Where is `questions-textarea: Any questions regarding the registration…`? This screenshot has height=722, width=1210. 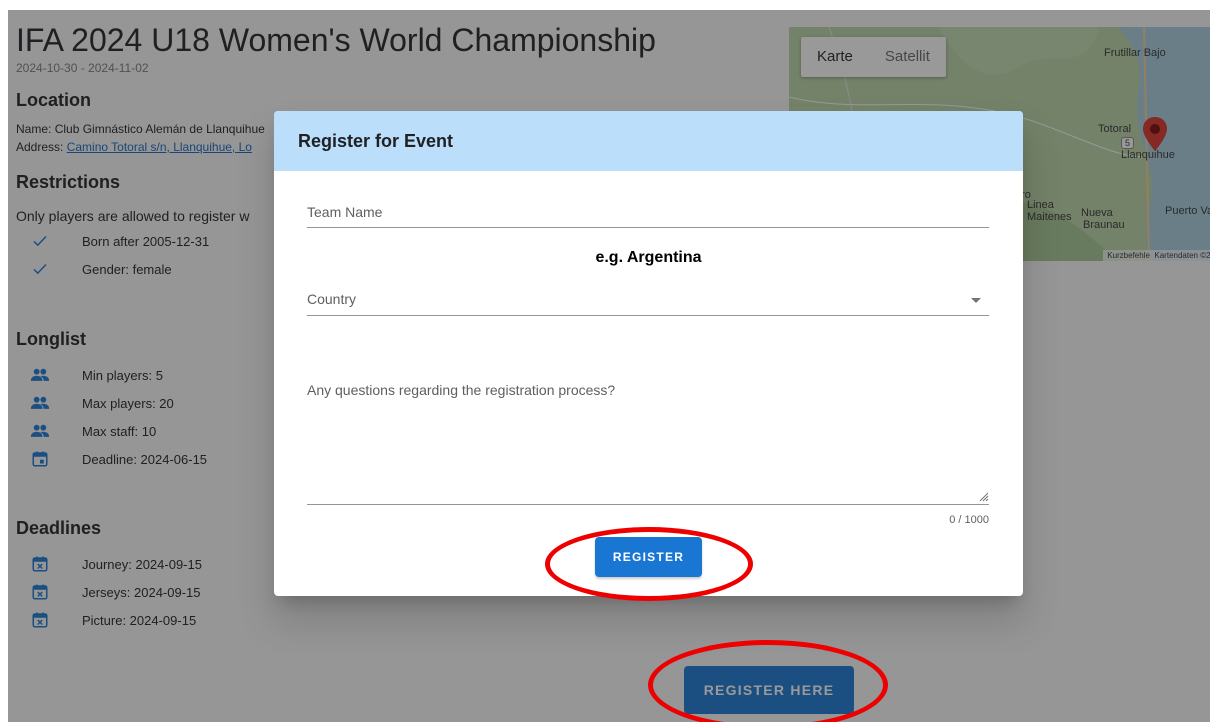
questions-textarea: Any questions regarding the registration… is located at coordinates (648, 443).